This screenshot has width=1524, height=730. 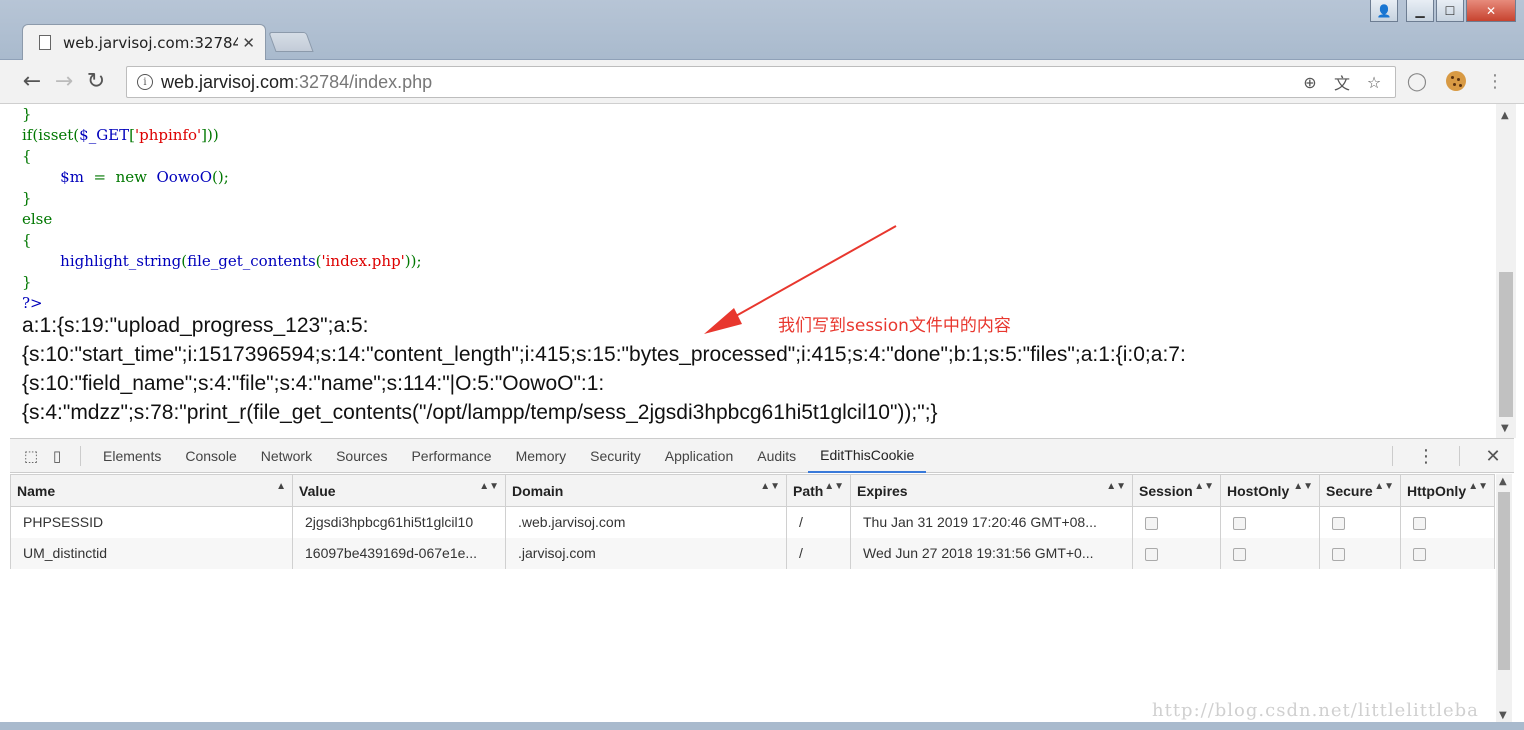 I want to click on code-line: }, so click(x=222, y=198).